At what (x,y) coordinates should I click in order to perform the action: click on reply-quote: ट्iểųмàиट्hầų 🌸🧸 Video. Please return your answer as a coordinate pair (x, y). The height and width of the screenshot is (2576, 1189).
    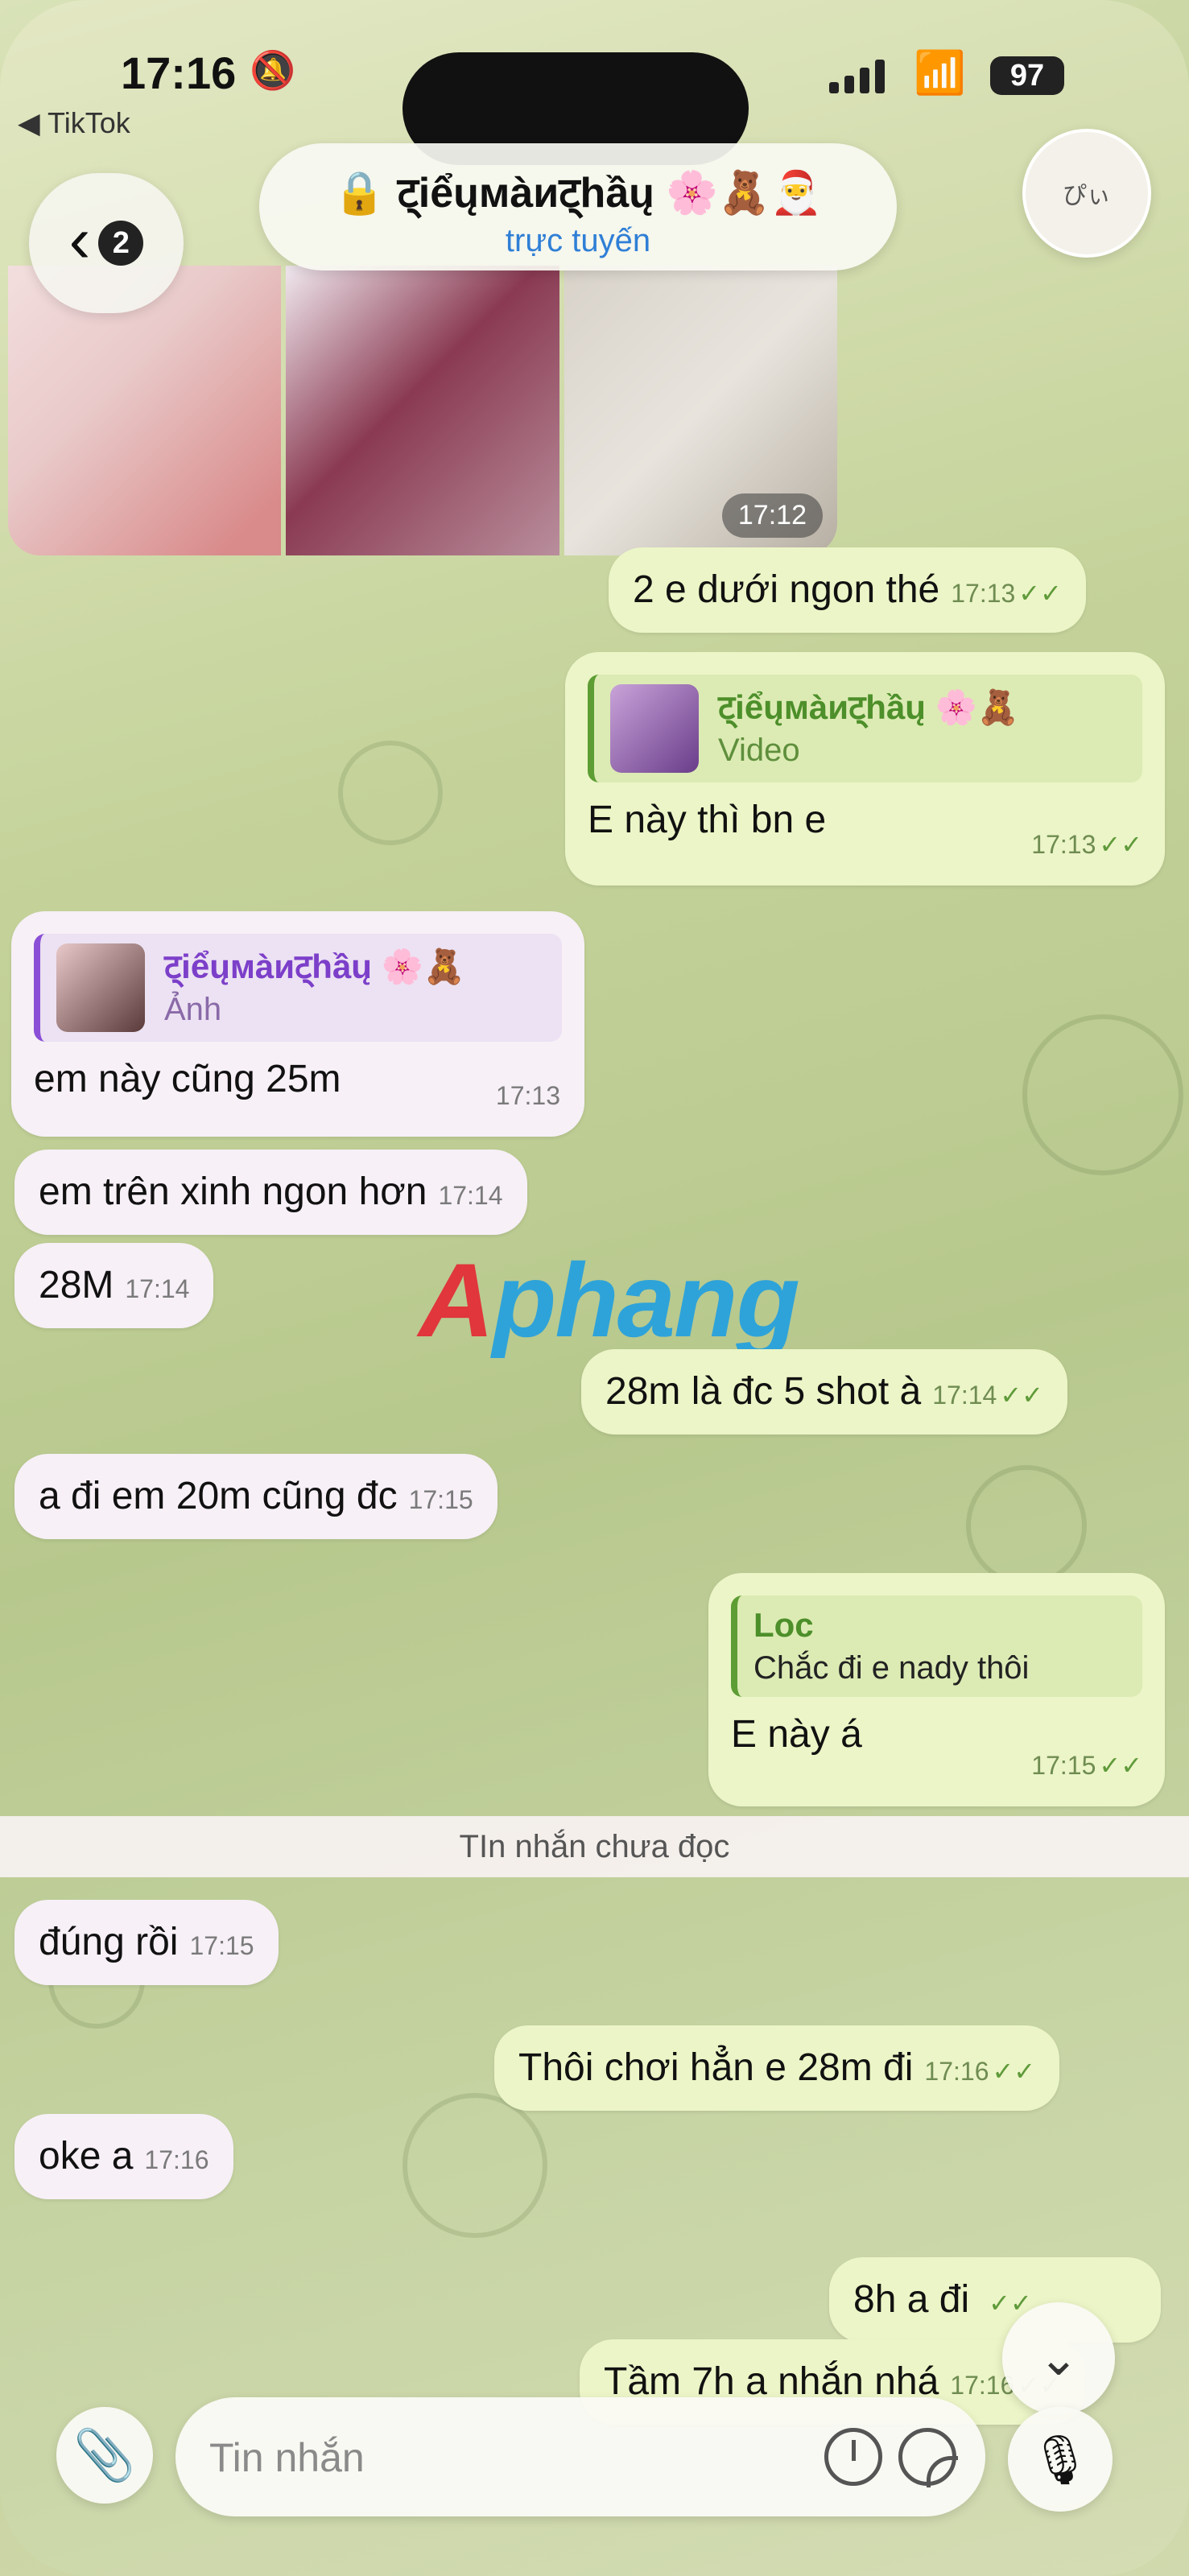
    Looking at the image, I should click on (865, 728).